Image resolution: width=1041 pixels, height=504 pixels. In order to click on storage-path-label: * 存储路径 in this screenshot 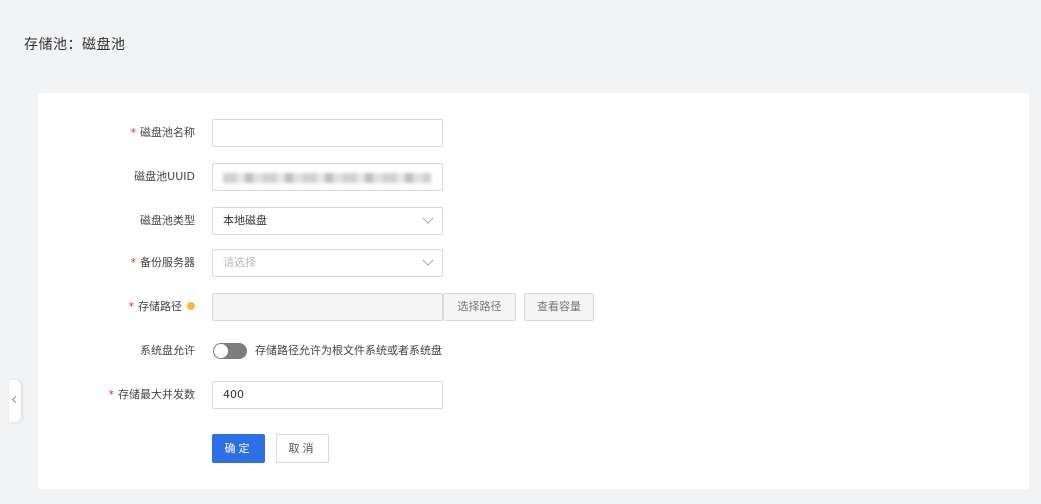, I will do `click(161, 307)`.